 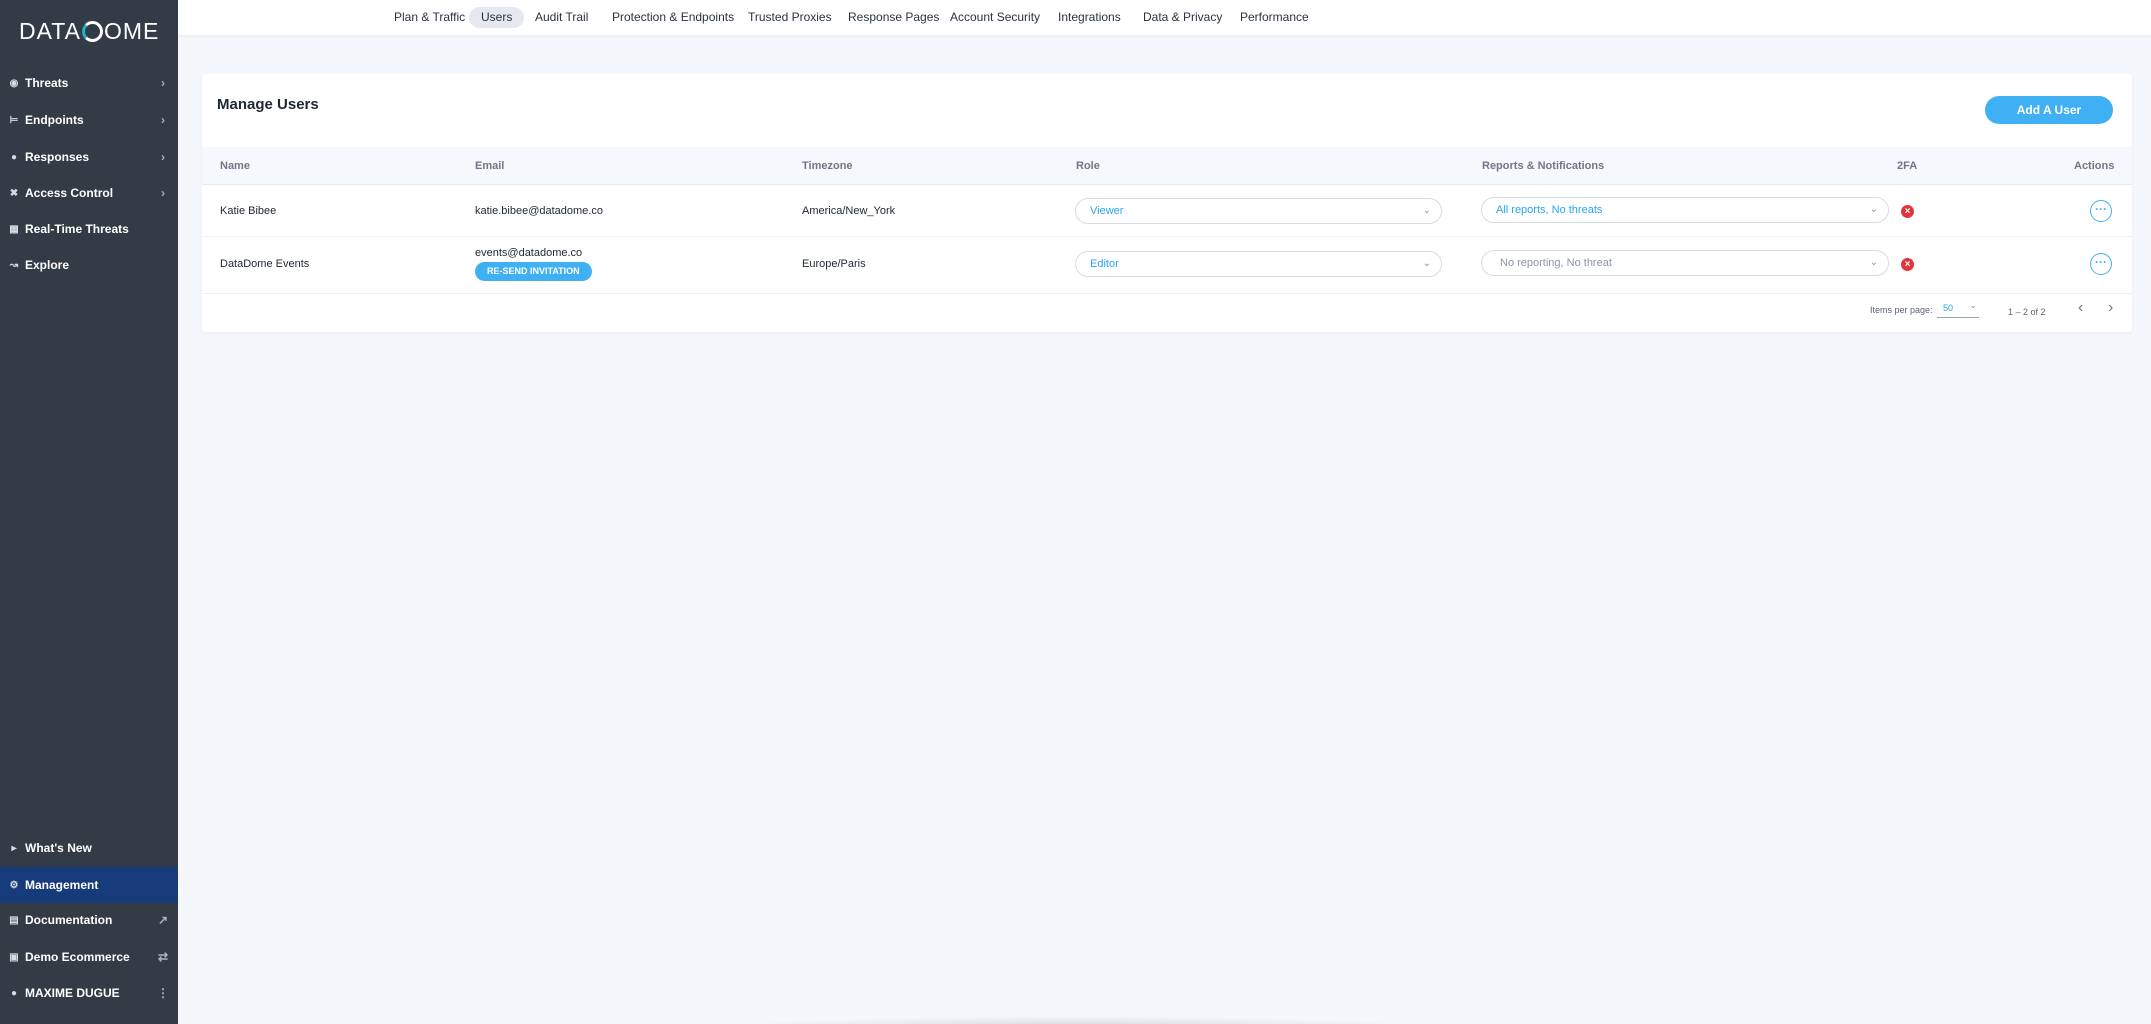 What do you see at coordinates (790, 17) in the screenshot?
I see `tab-trusted-proxies: Trusted Proxies` at bounding box center [790, 17].